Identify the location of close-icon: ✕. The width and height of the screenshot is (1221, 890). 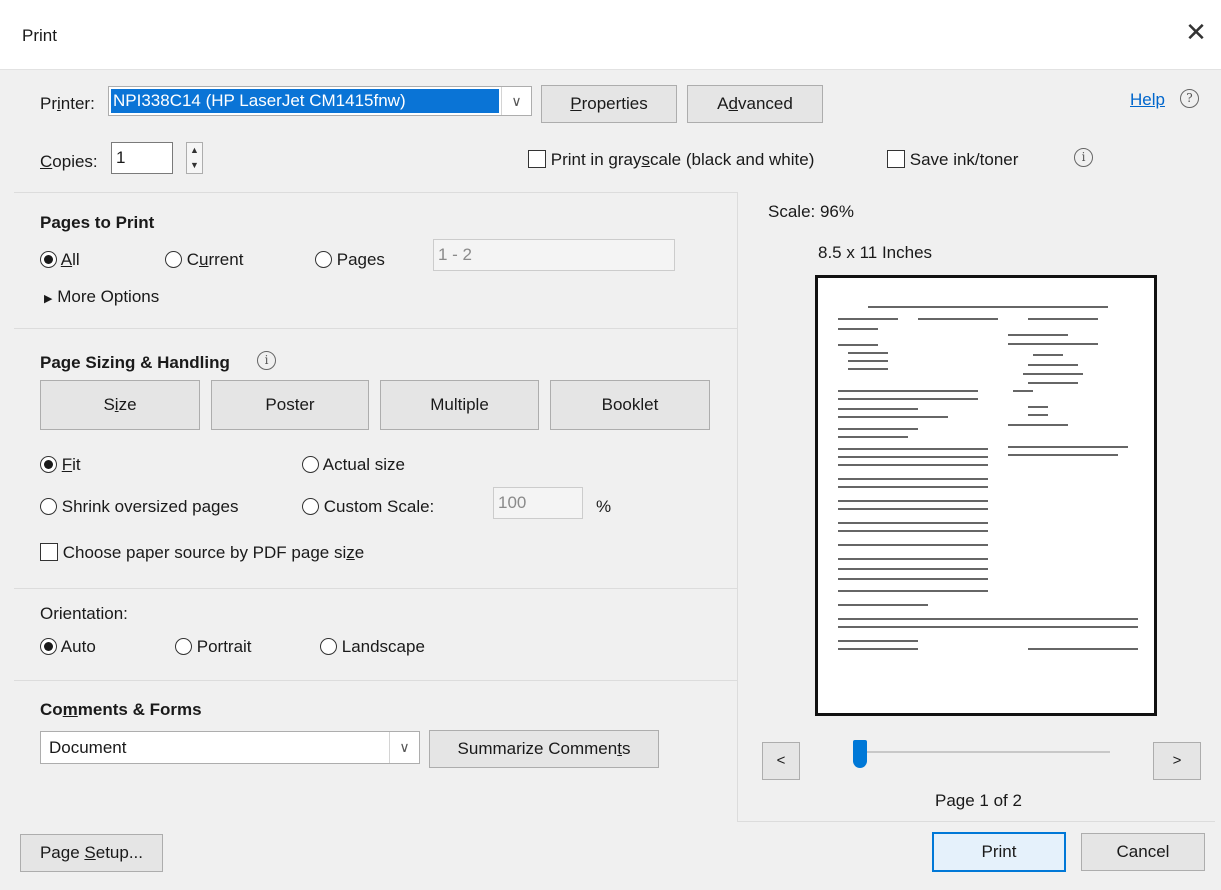
(1196, 33).